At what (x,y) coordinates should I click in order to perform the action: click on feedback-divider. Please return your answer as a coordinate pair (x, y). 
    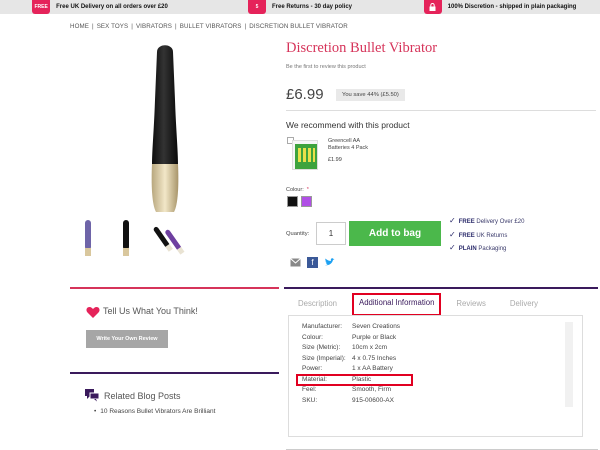
    Looking at the image, I should click on (174, 288).